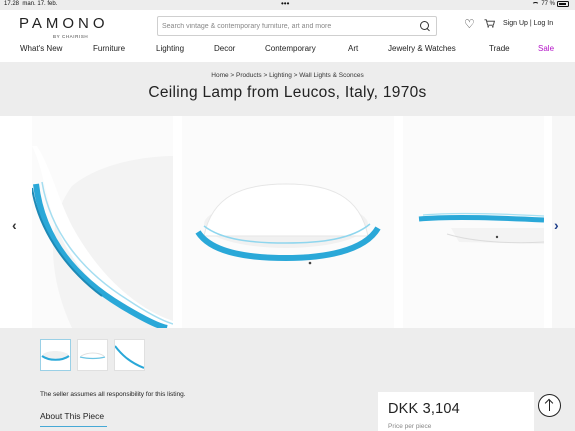  I want to click on pamono-logo: PAMONO, so click(64, 23).